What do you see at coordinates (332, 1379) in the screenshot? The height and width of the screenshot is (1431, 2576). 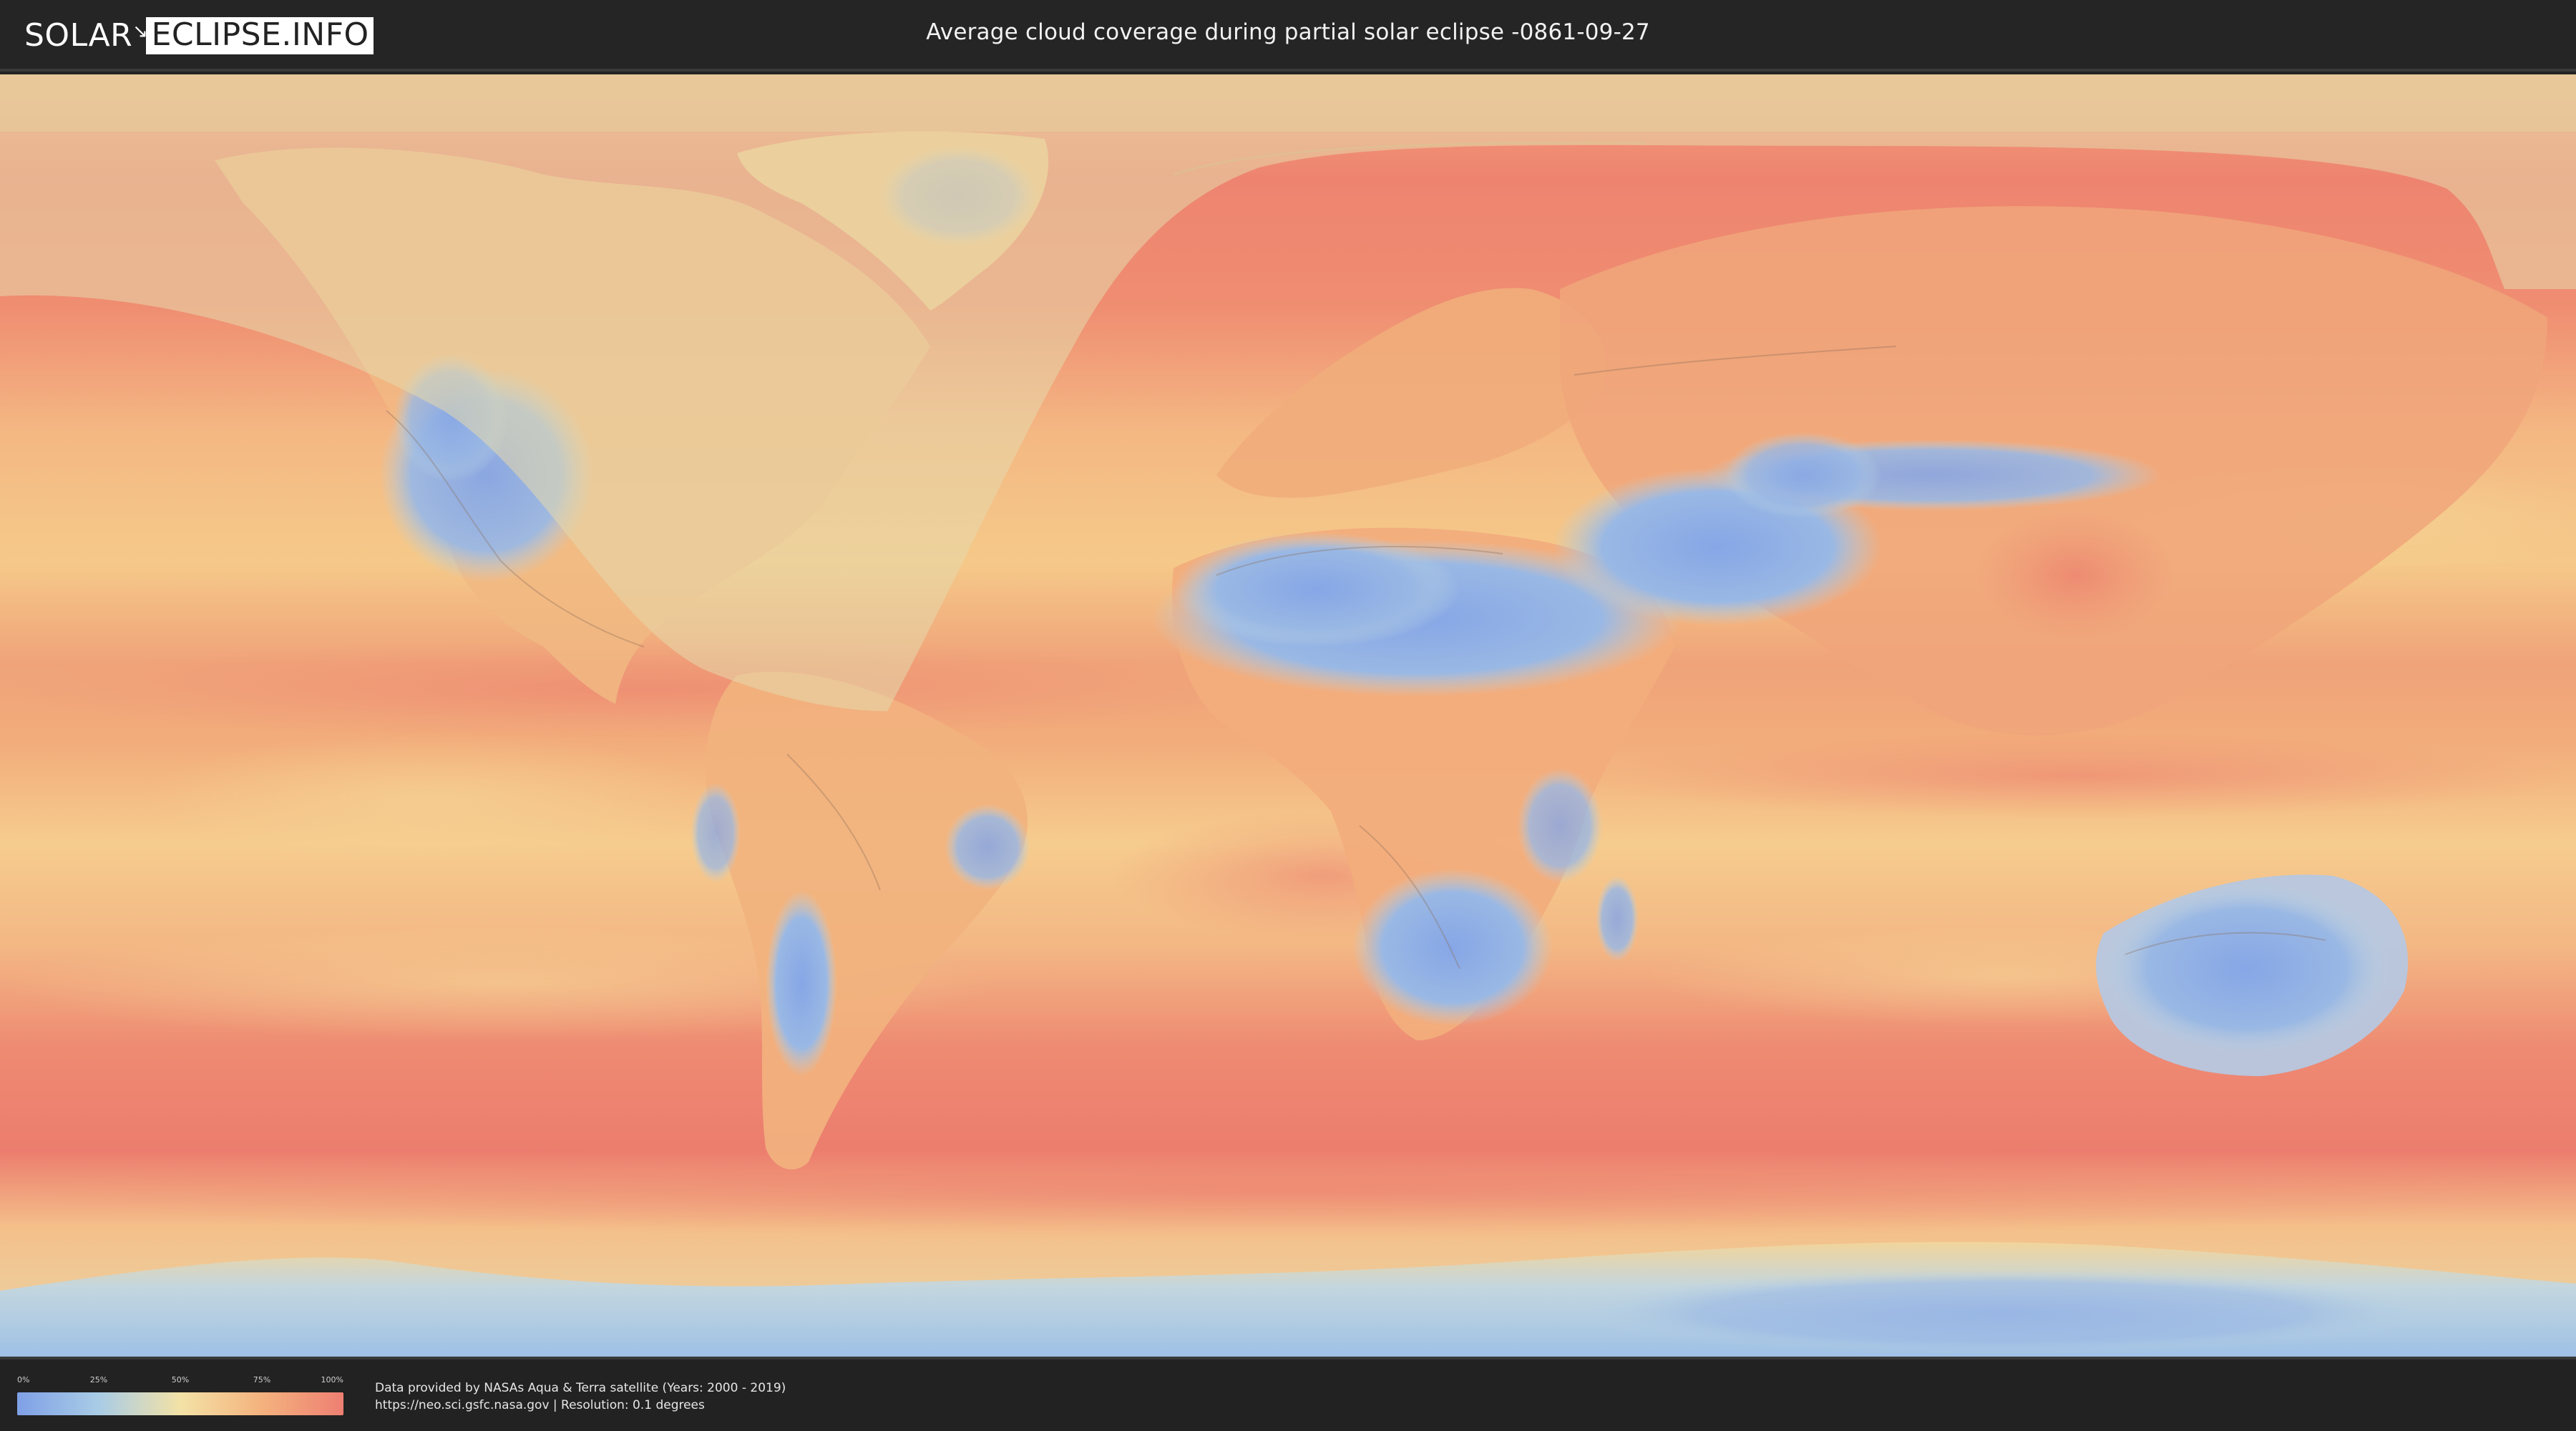 I see `legend-tick-100: 100%` at bounding box center [332, 1379].